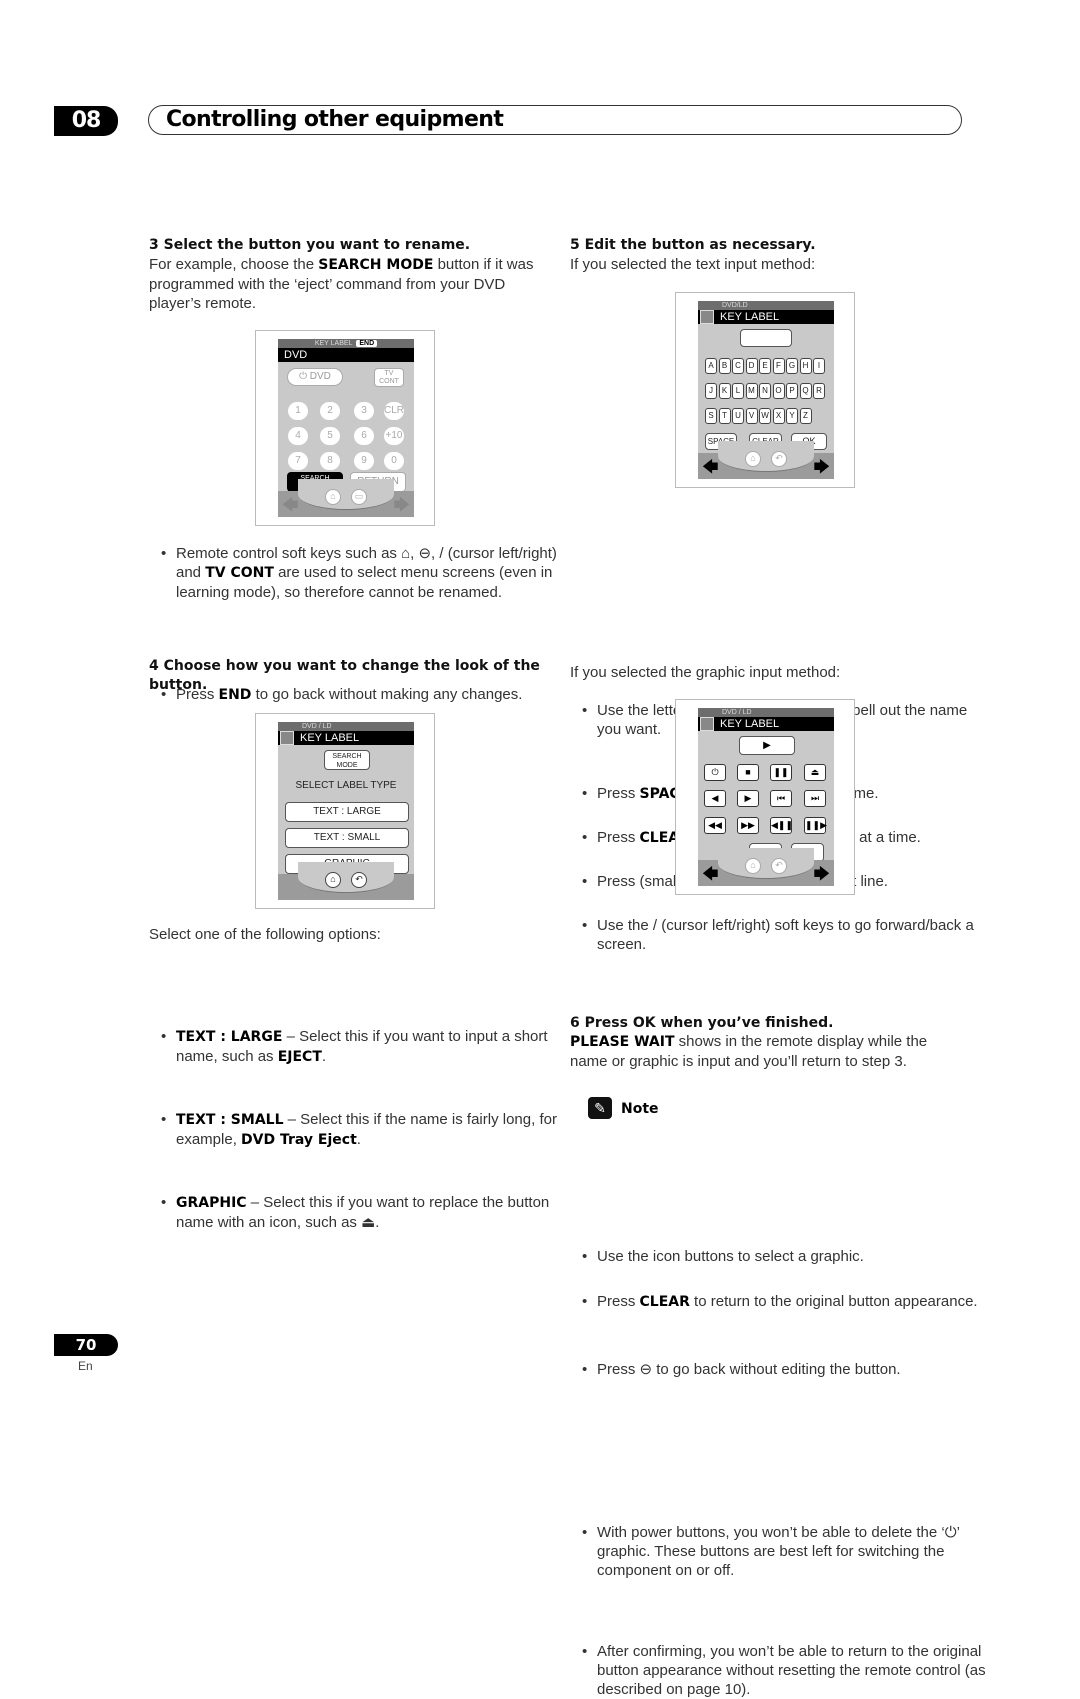 The height and width of the screenshot is (1699, 1080). Describe the element at coordinates (359, 497) in the screenshot. I see `tape-icon: ▭` at that location.